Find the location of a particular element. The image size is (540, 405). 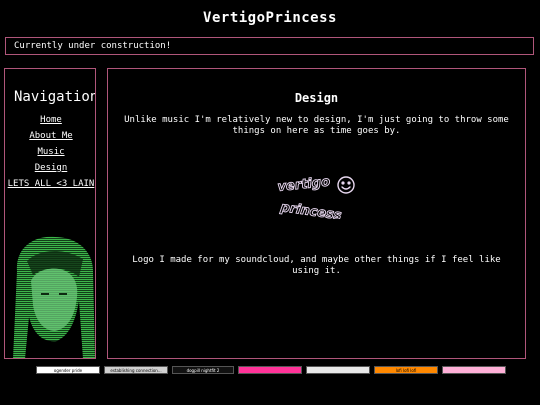

svg-text: princess is located at coordinates (310, 209).